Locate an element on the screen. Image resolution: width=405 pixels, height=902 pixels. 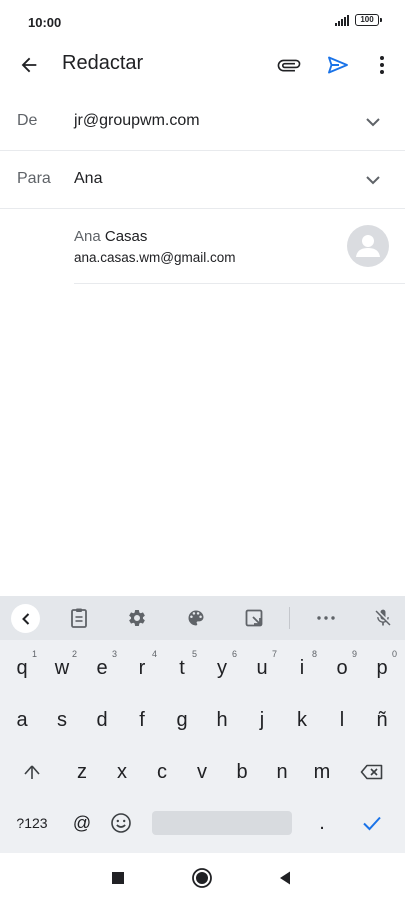
theme-button is located at coordinates (196, 618).